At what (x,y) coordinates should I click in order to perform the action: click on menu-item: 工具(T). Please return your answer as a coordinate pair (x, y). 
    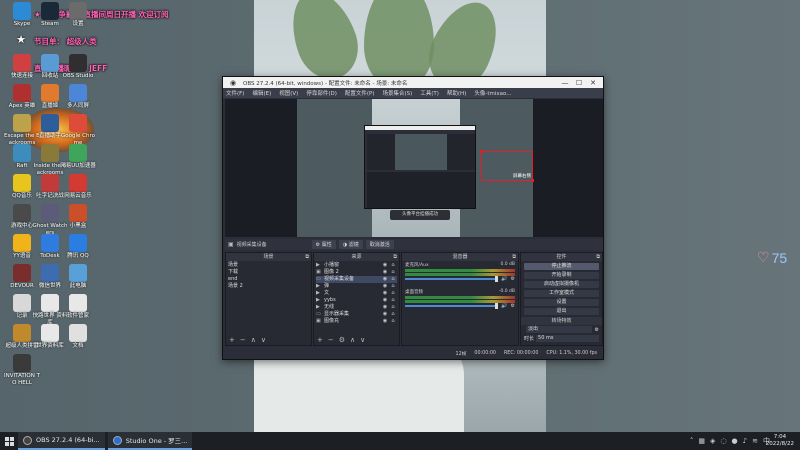
    Looking at the image, I should click on (429, 93).